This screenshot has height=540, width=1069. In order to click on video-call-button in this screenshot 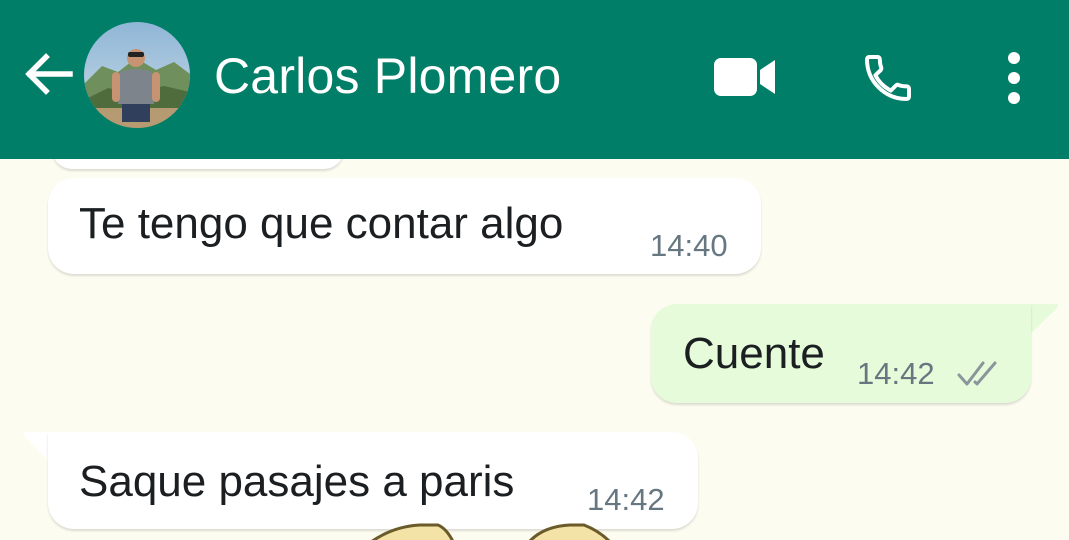, I will do `click(745, 77)`.